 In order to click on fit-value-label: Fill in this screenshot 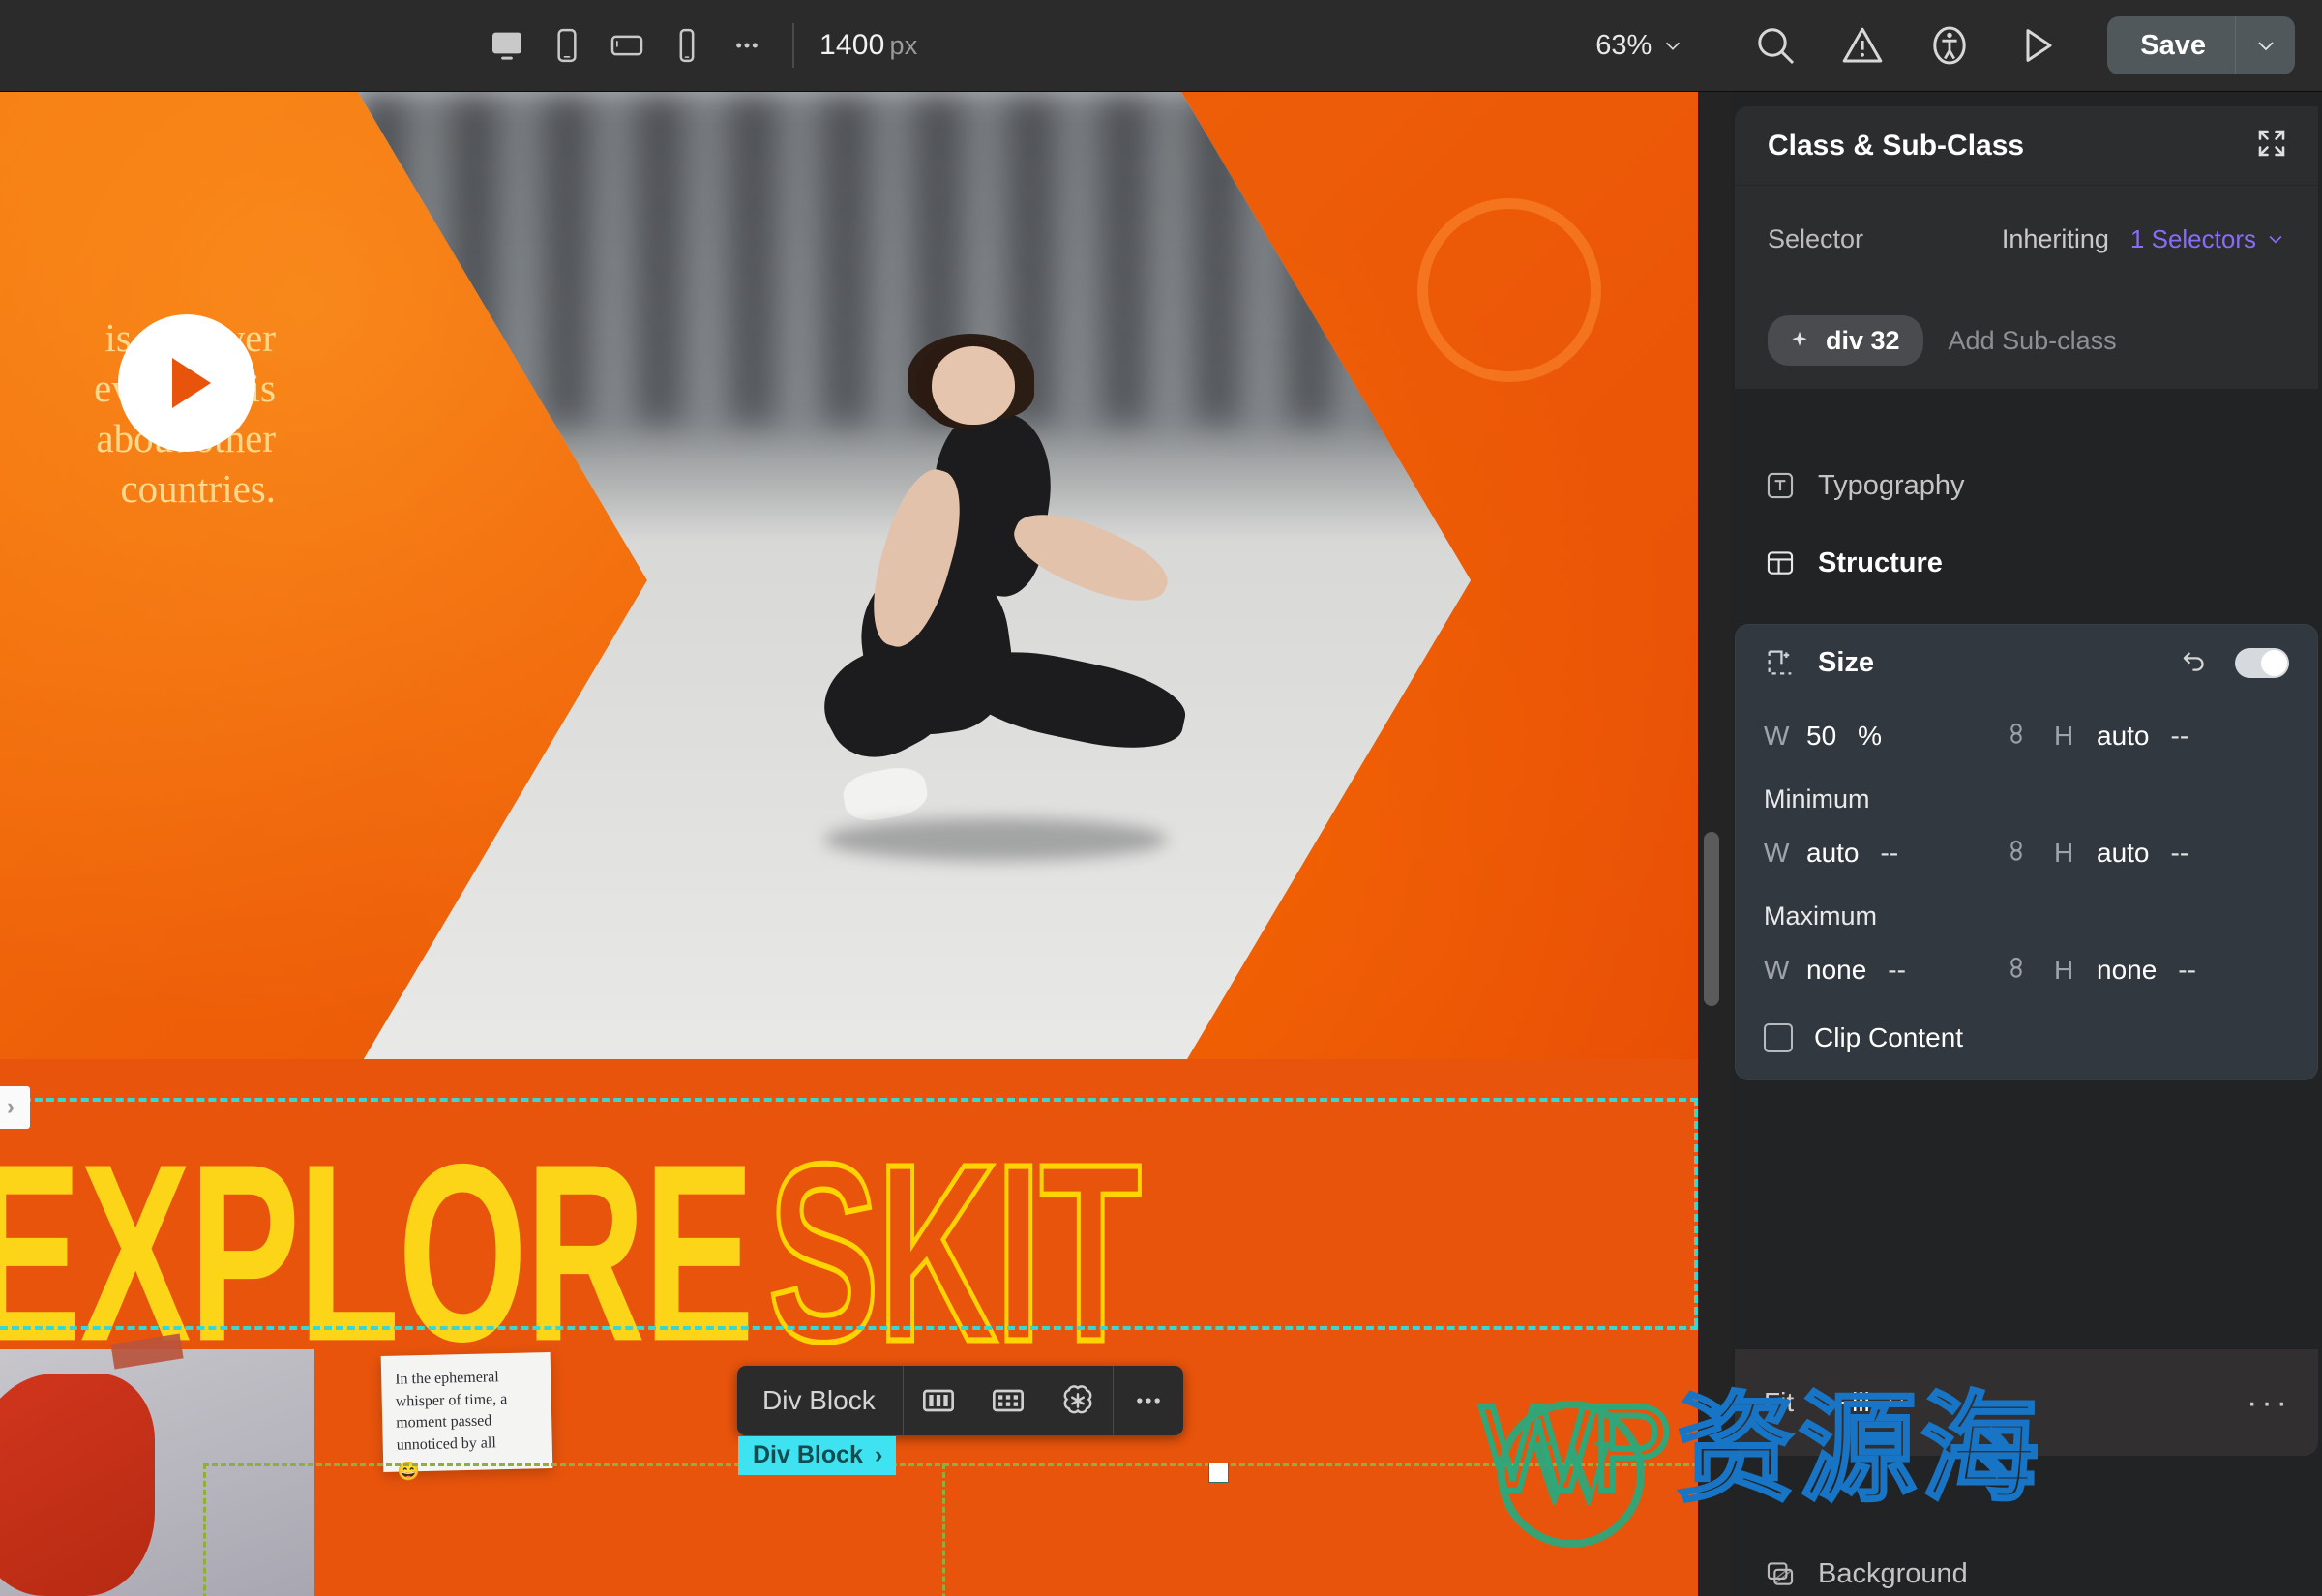, I will do `click(1852, 1402)`.